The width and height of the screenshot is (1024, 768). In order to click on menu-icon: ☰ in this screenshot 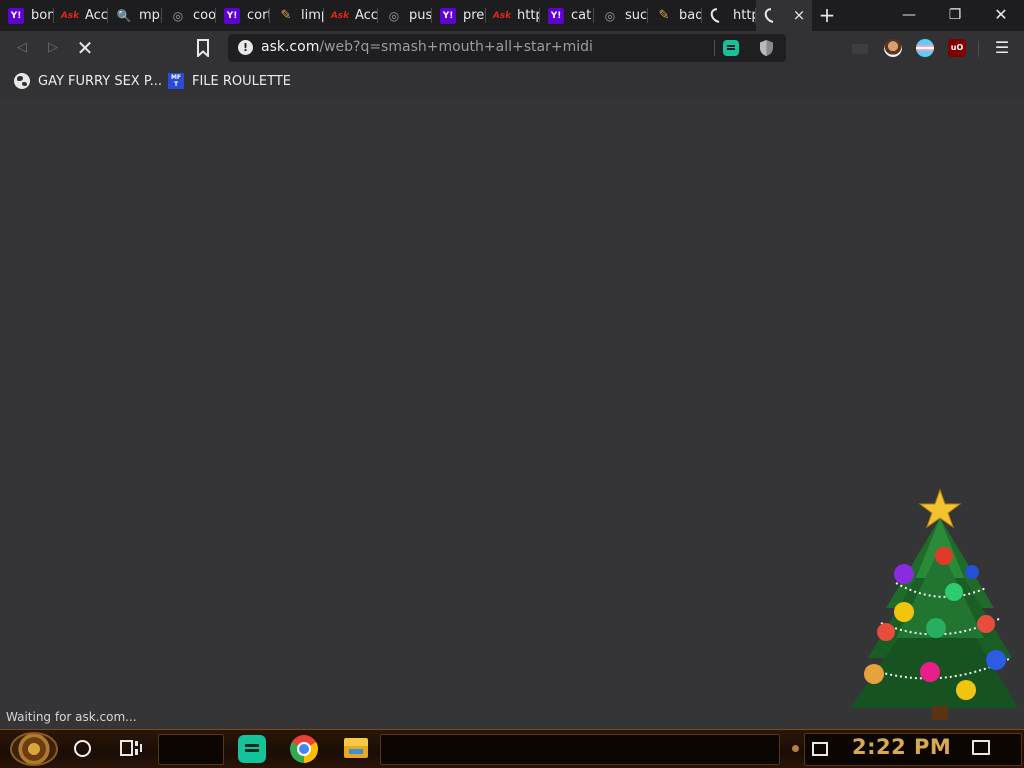, I will do `click(1002, 47)`.